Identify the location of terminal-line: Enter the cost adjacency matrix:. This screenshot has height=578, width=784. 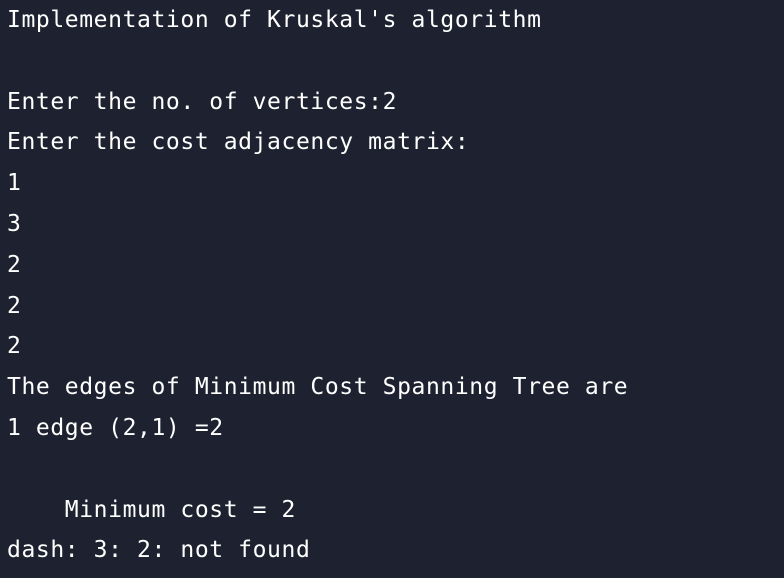
(238, 142).